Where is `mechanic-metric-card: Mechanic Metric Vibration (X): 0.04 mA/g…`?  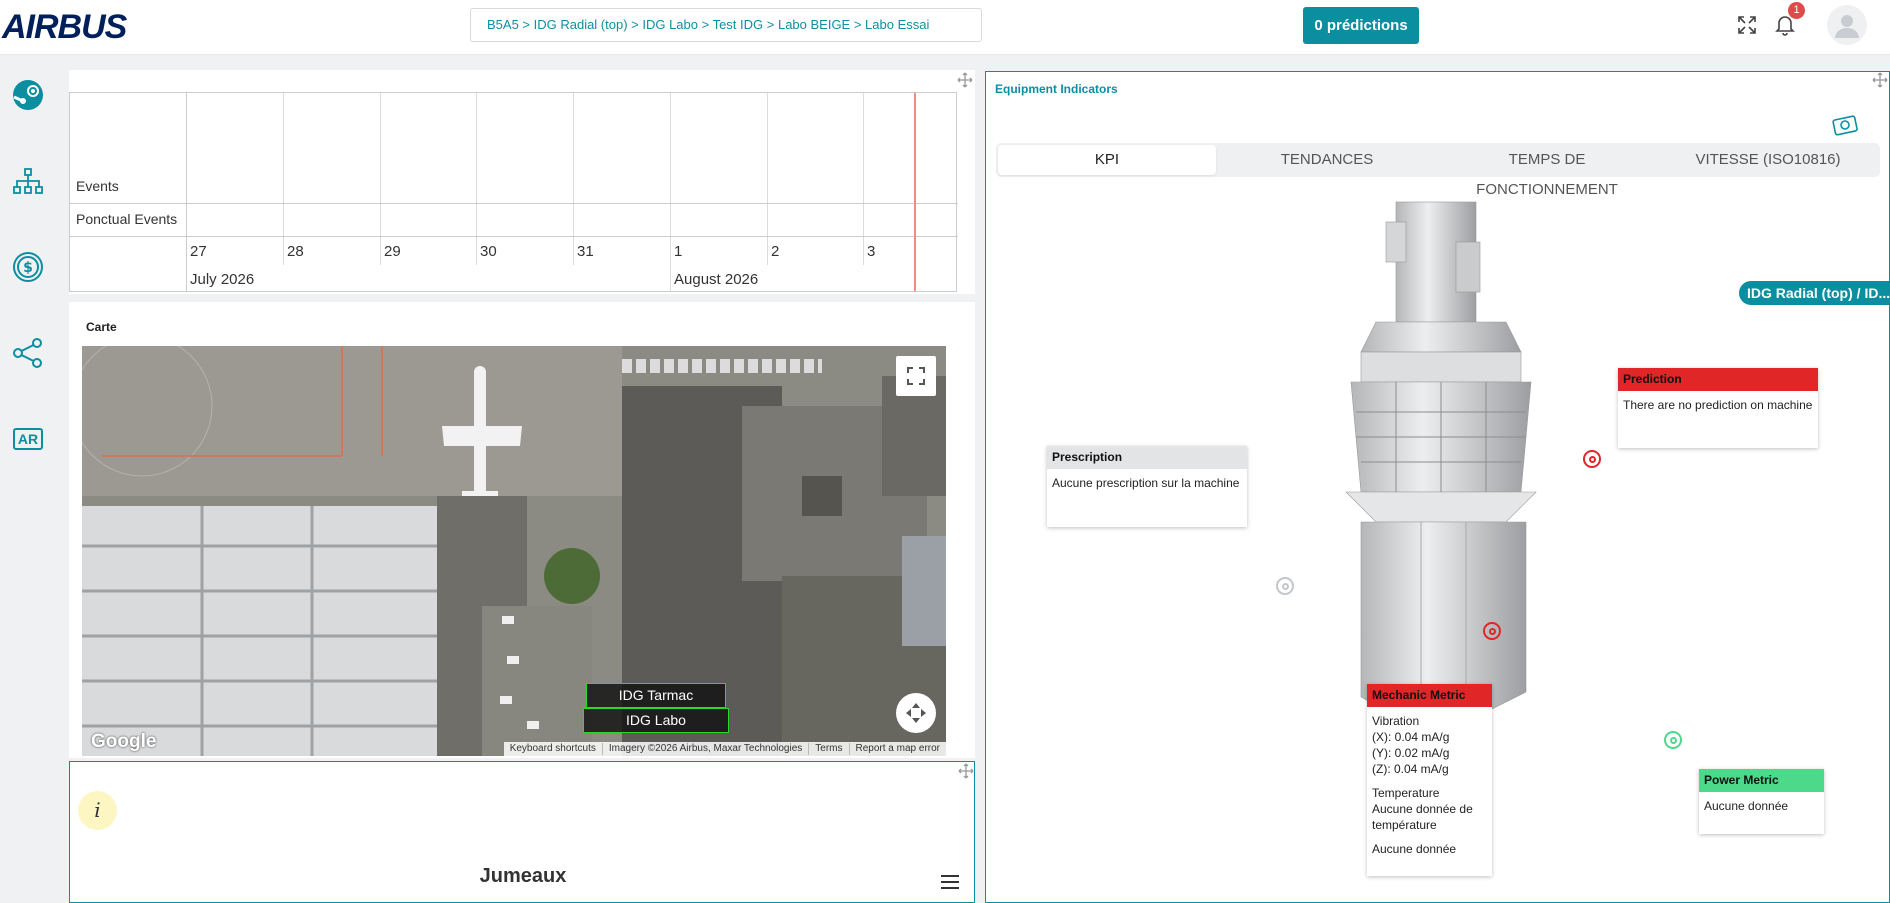
mechanic-metric-card: Mechanic Metric Vibration (X): 0.04 mA/g… is located at coordinates (1429, 780).